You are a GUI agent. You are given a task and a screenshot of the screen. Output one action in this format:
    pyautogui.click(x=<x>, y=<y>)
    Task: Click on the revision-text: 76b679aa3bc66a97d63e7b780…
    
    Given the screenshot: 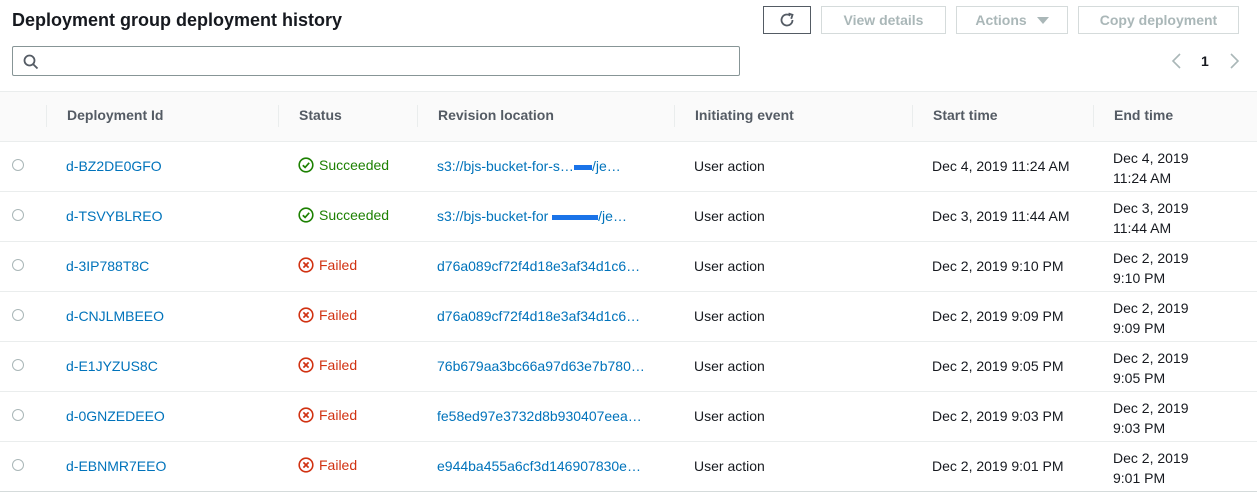 What is the action you would take?
    pyautogui.click(x=541, y=366)
    